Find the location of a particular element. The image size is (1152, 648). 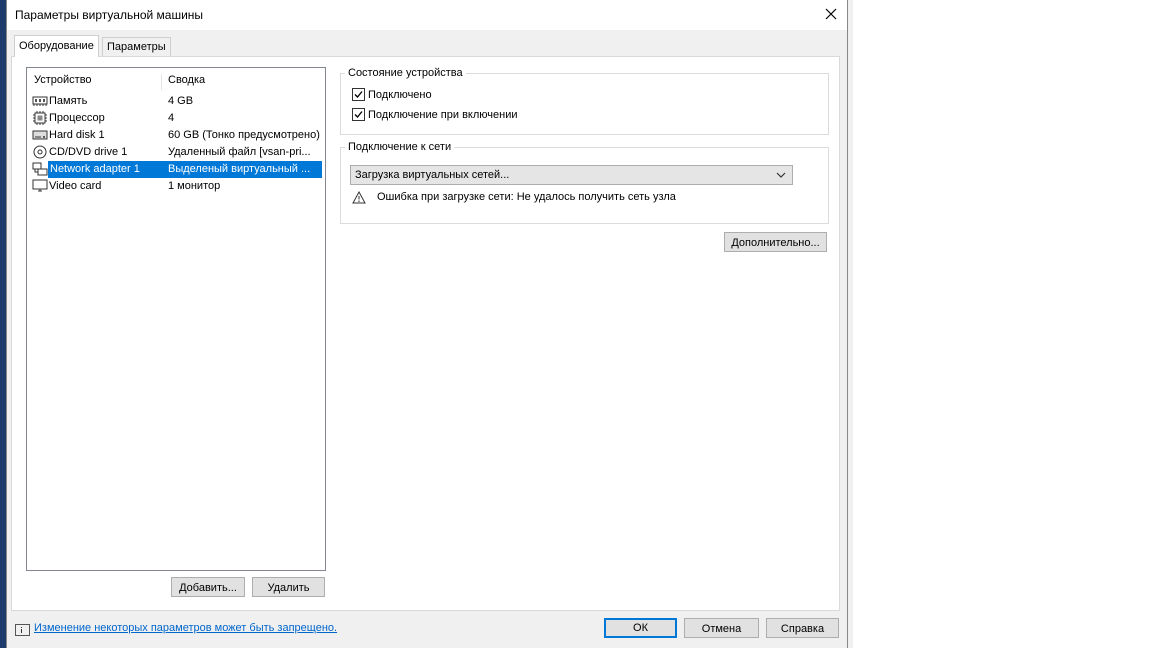

tab-options: Параметры is located at coordinates (136, 47).